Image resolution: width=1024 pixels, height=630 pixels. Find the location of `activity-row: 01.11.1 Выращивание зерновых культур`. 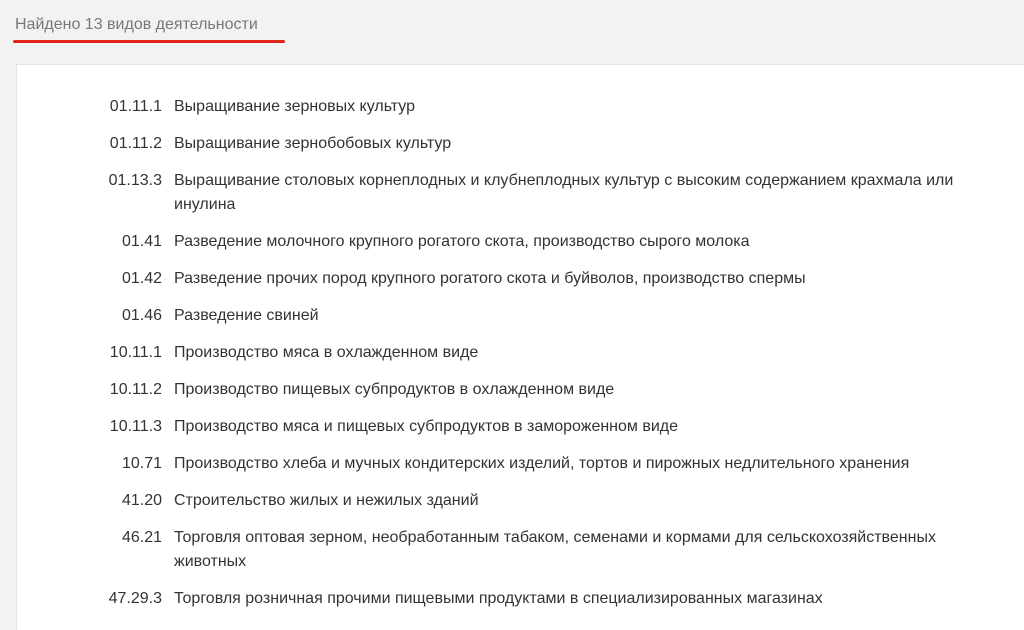

activity-row: 01.11.1 Выращивание зерновых культур is located at coordinates (520, 107).